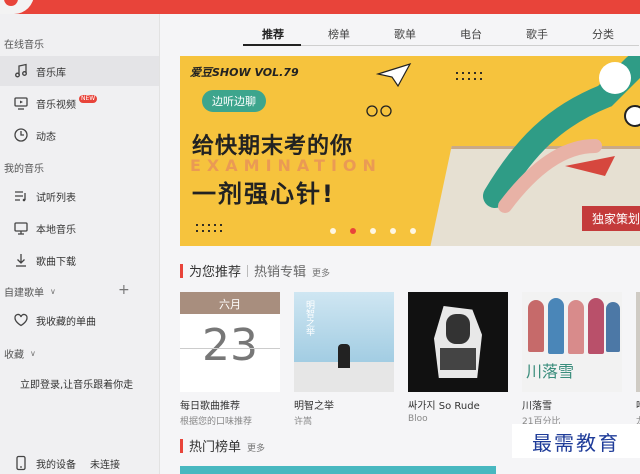  Describe the element at coordinates (79, 135) in the screenshot. I see `sidebar-item-activity: 动态` at that location.